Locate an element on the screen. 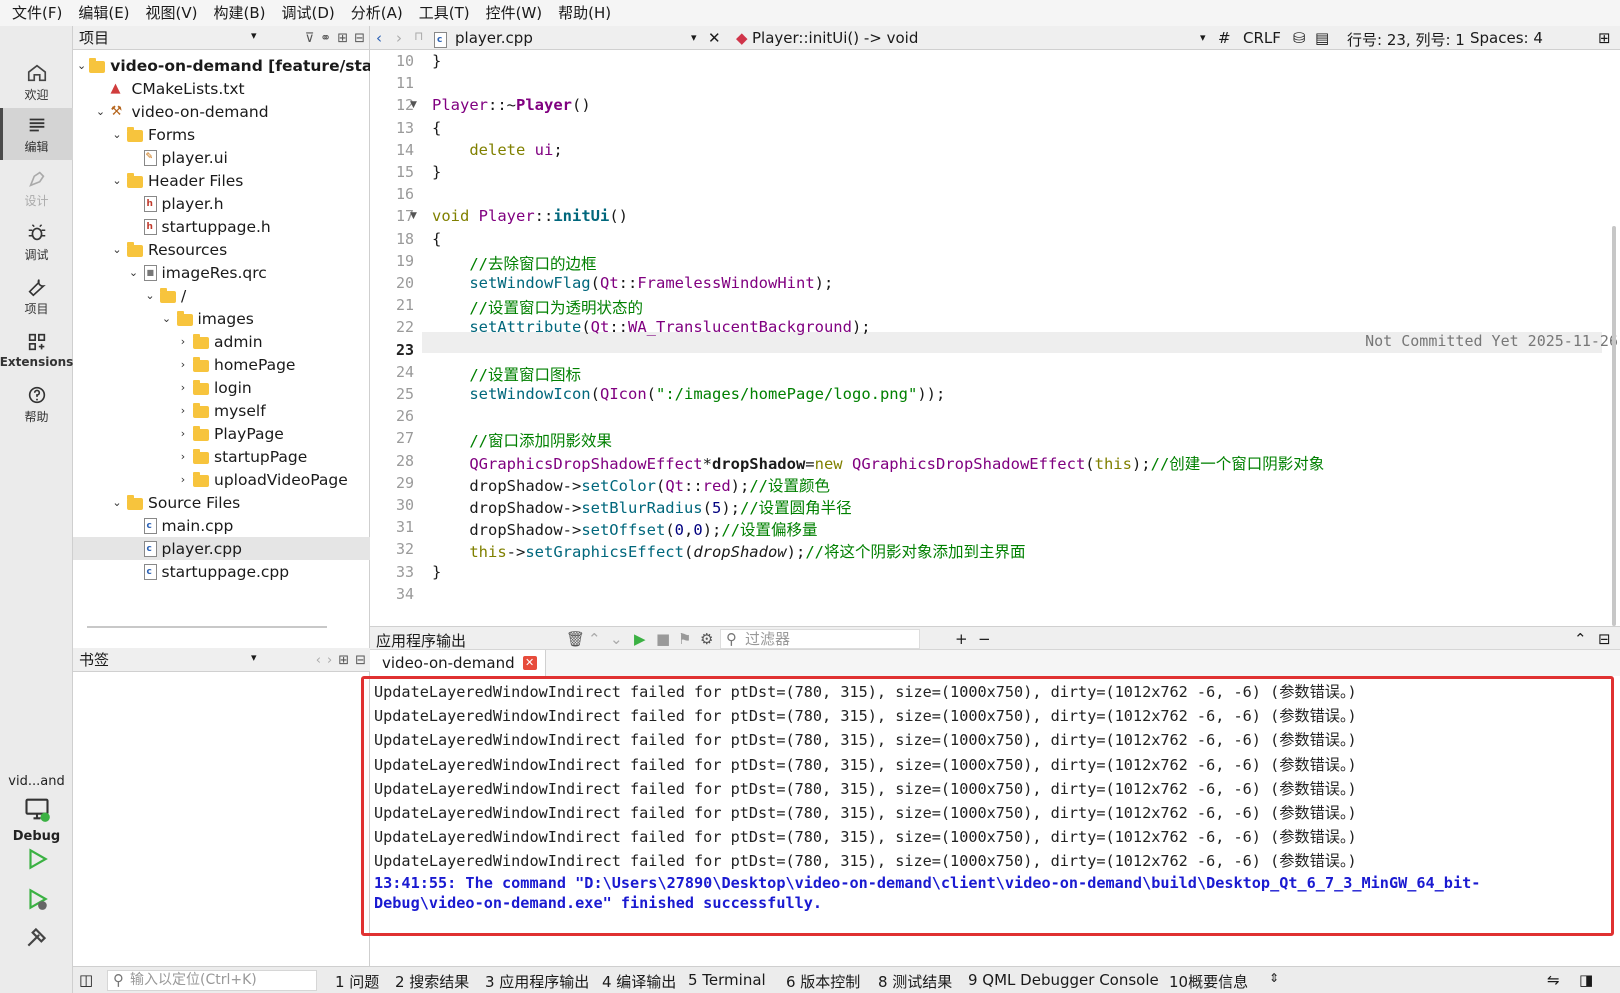 The height and width of the screenshot is (993, 1620). tree-item: player.cpp is located at coordinates (221, 548).